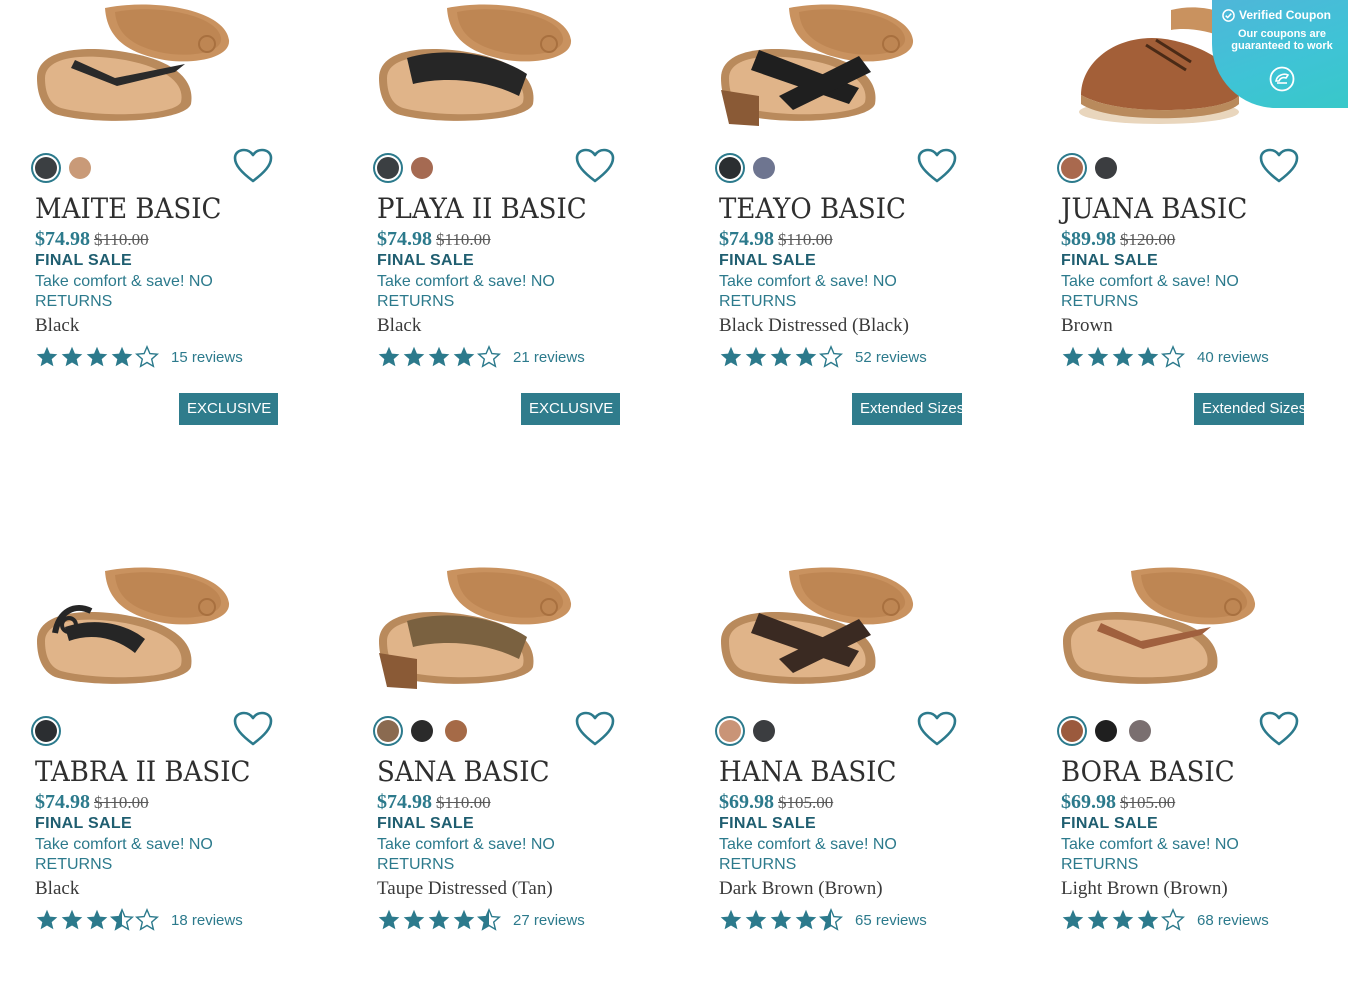  I want to click on product-name: SANA BASIC, so click(463, 771).